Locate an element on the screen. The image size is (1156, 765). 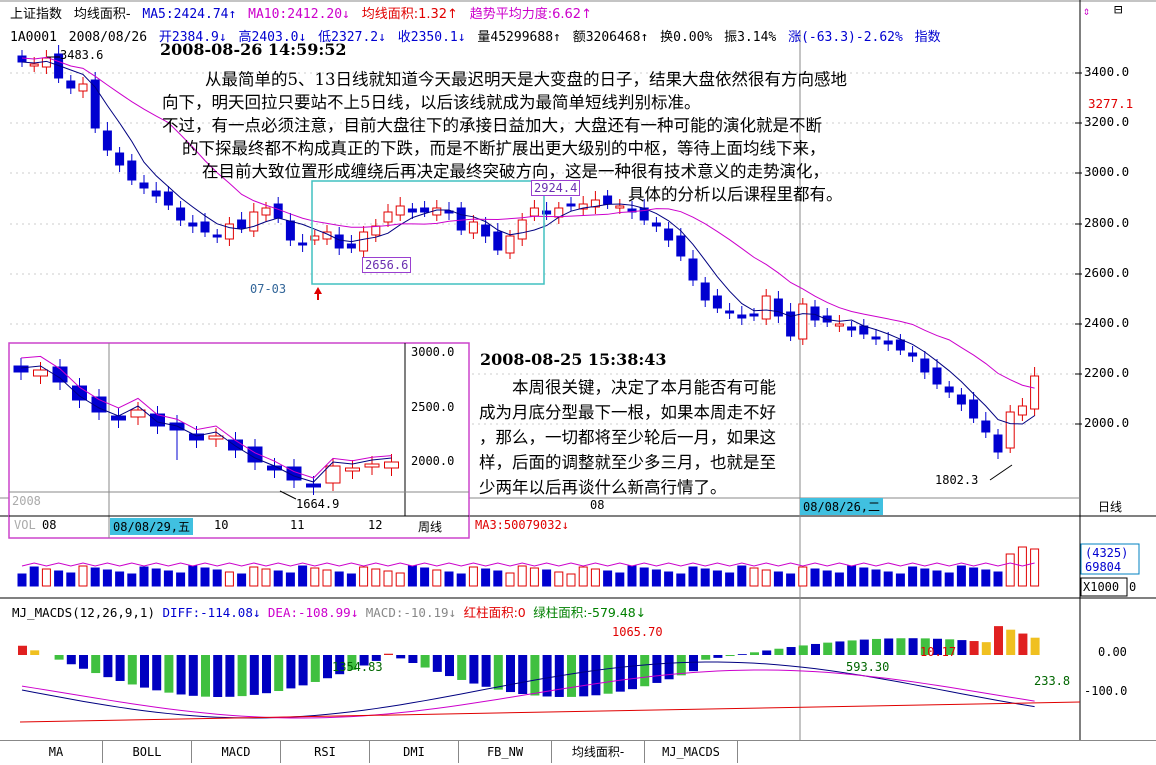
tab-macd: MACD is located at coordinates (236, 752).